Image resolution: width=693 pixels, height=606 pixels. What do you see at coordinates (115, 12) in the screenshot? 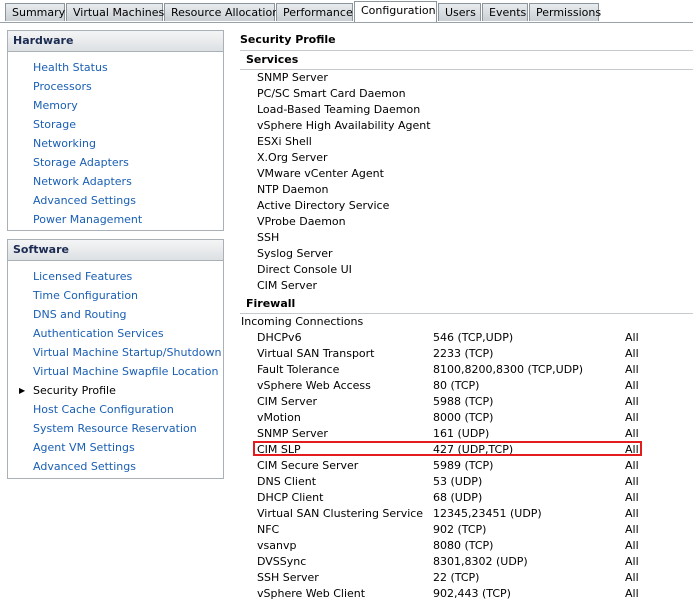
I see `tab-virtual-machines: Virtual Machines` at bounding box center [115, 12].